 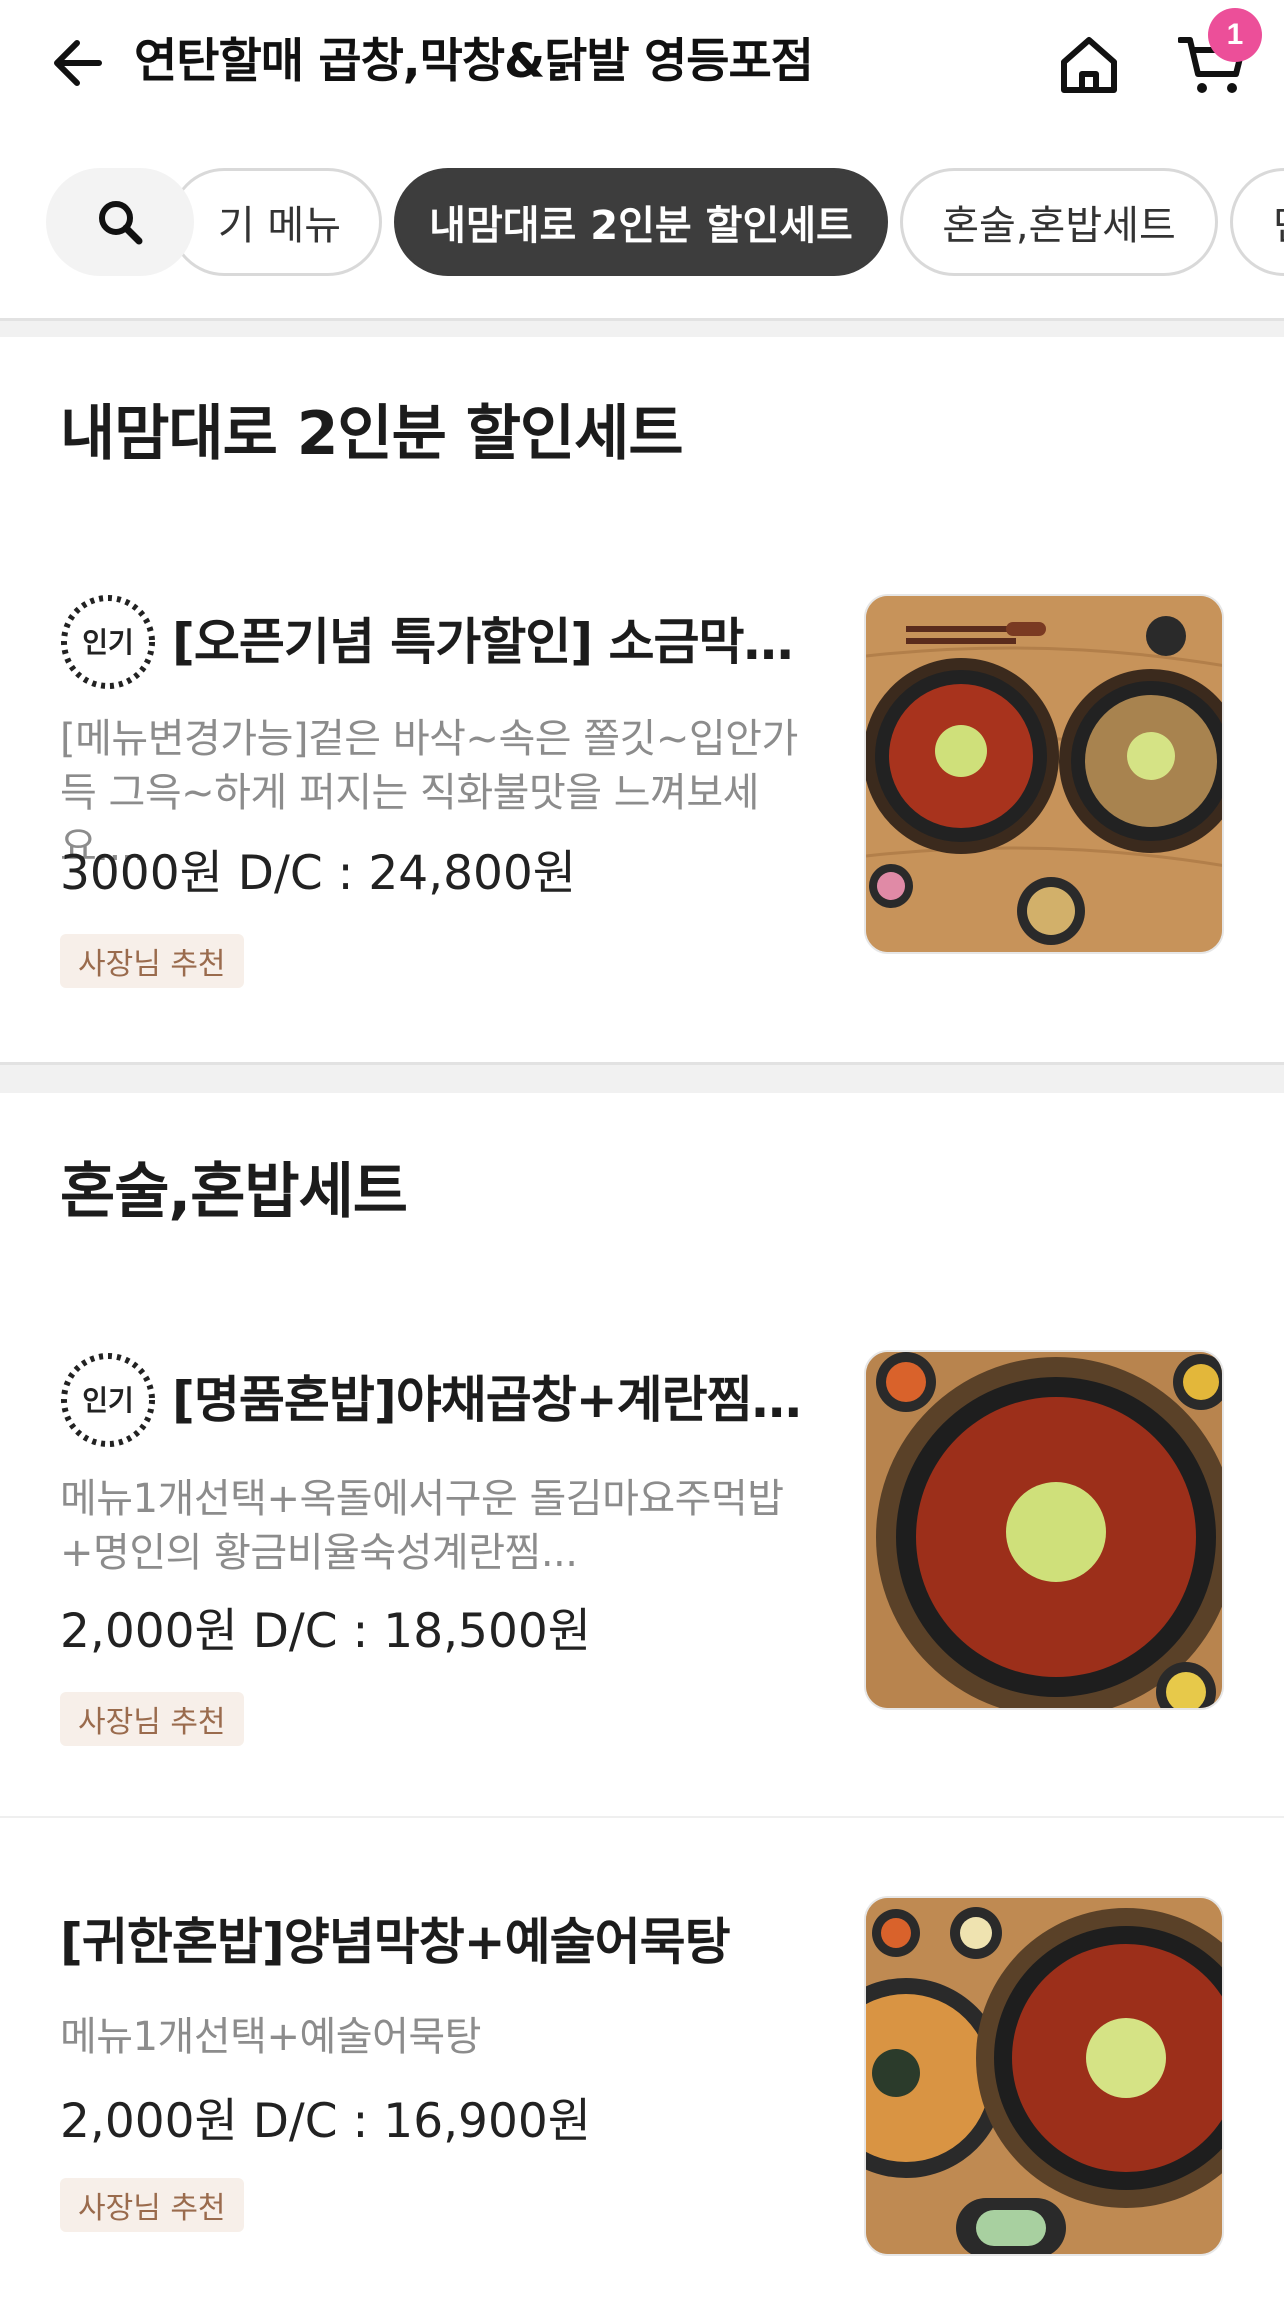 I want to click on cart-count-badge: 1, so click(x=1235, y=35).